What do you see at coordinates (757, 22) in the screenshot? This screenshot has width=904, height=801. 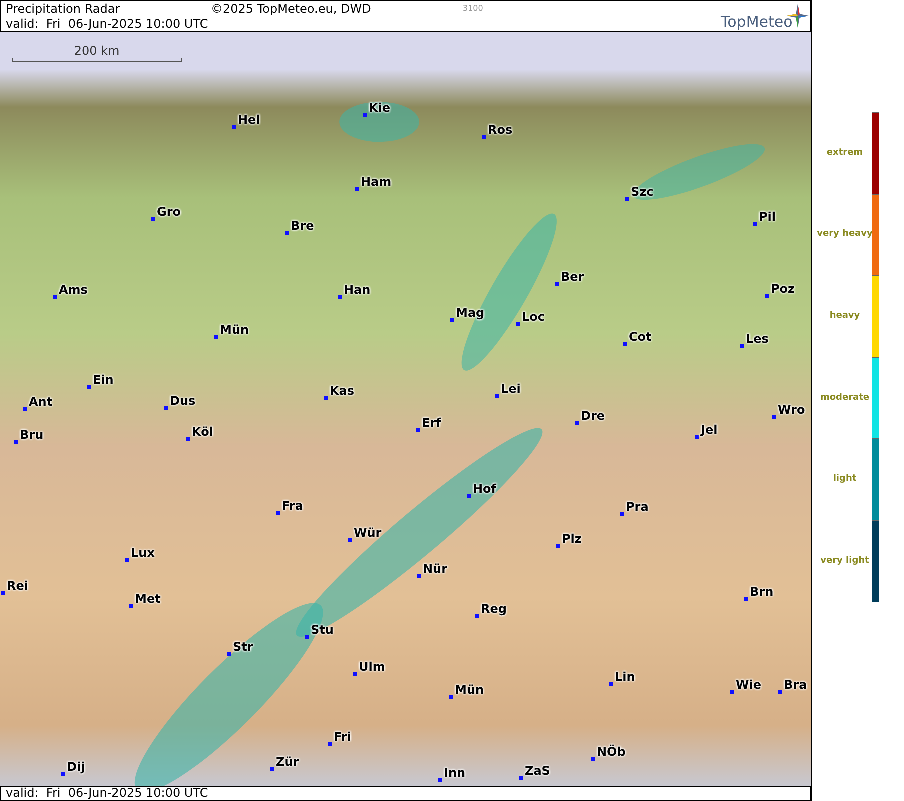 I see `logo-text: TopMeteo` at bounding box center [757, 22].